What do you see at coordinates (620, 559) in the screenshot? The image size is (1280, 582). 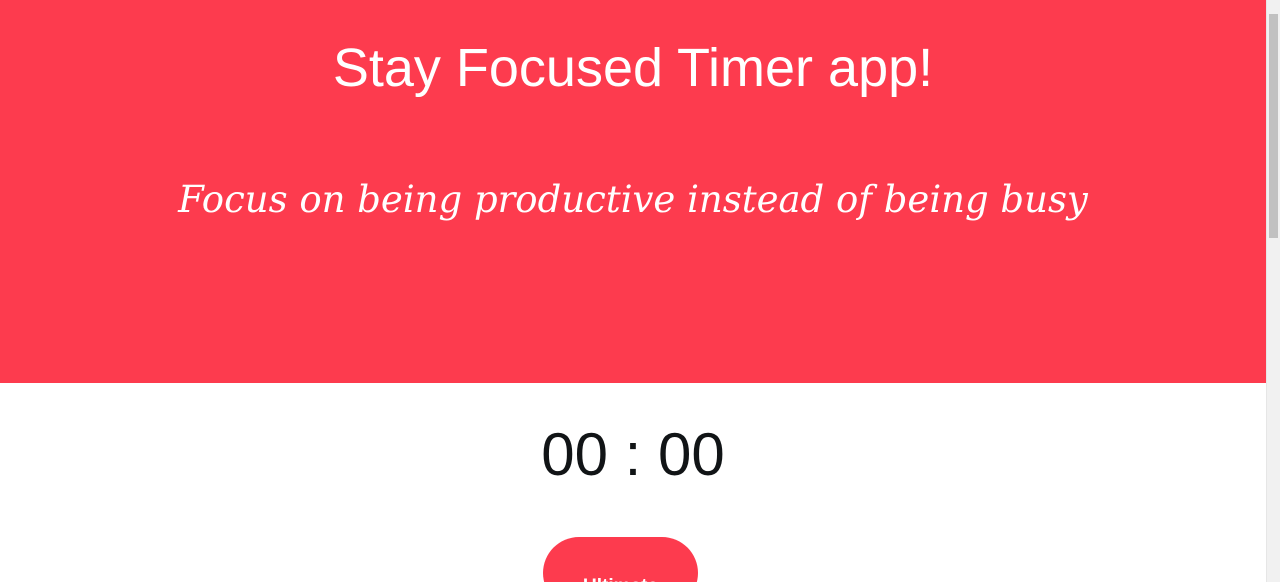 I see `ultimate-button: Ultimate` at bounding box center [620, 559].